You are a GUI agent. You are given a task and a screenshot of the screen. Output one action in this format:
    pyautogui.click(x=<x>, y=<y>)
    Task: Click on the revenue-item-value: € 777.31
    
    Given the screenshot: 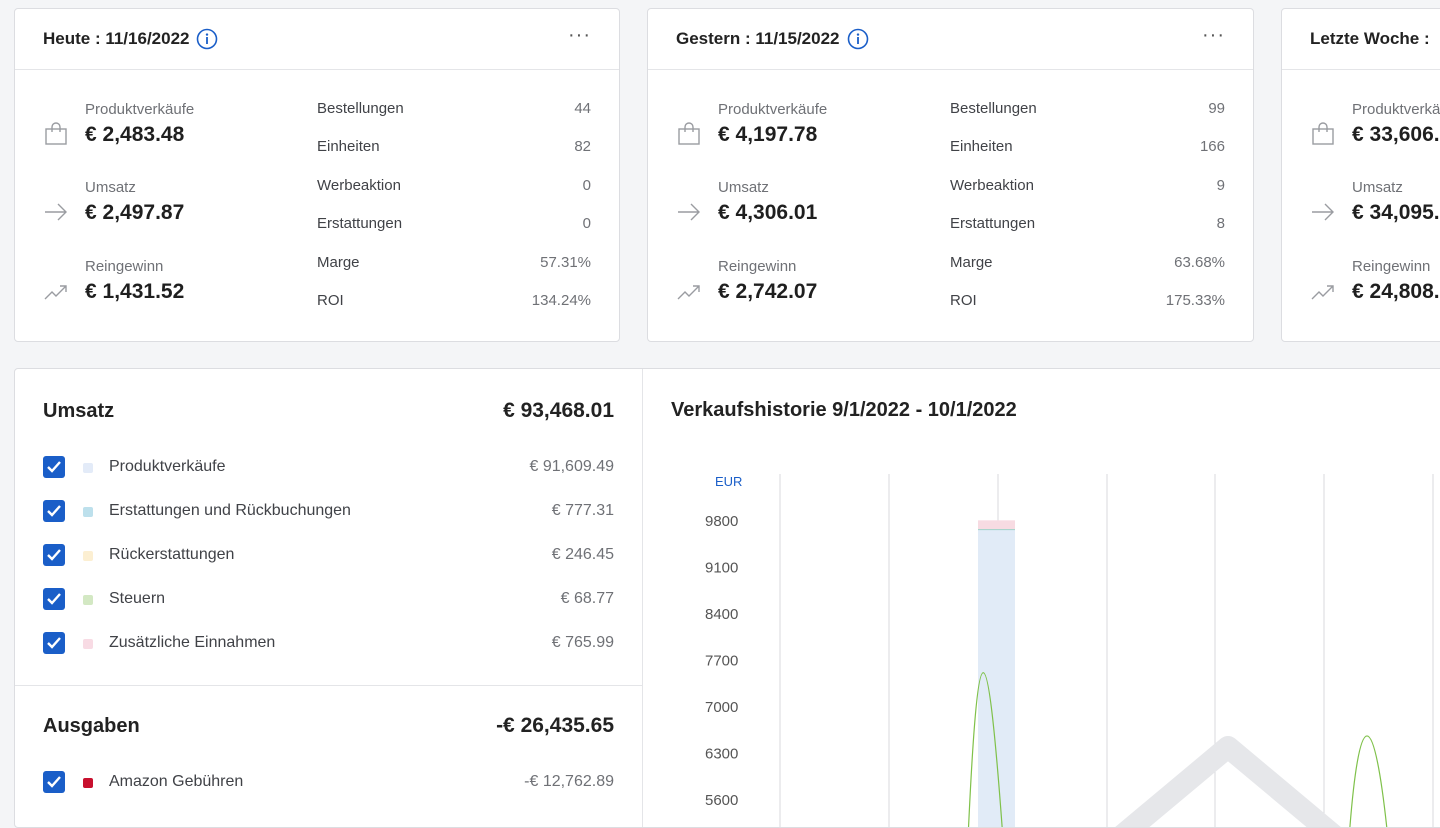 What is the action you would take?
    pyautogui.click(x=582, y=510)
    